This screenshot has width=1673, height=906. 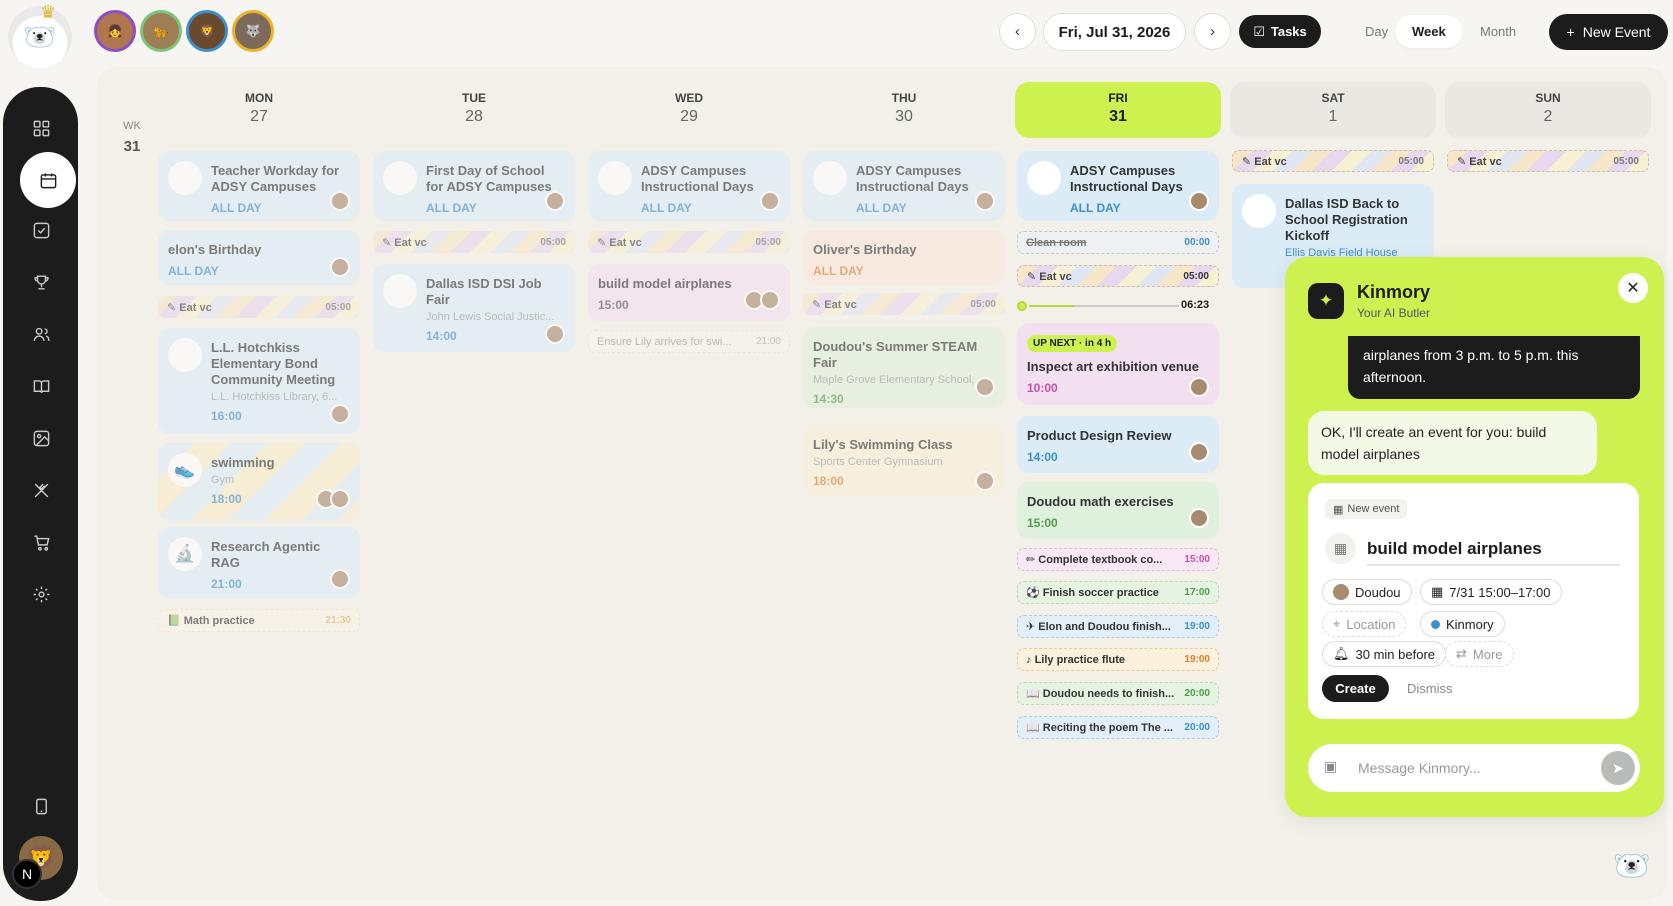 I want to click on chat-title: Kinmory, so click(x=1394, y=292).